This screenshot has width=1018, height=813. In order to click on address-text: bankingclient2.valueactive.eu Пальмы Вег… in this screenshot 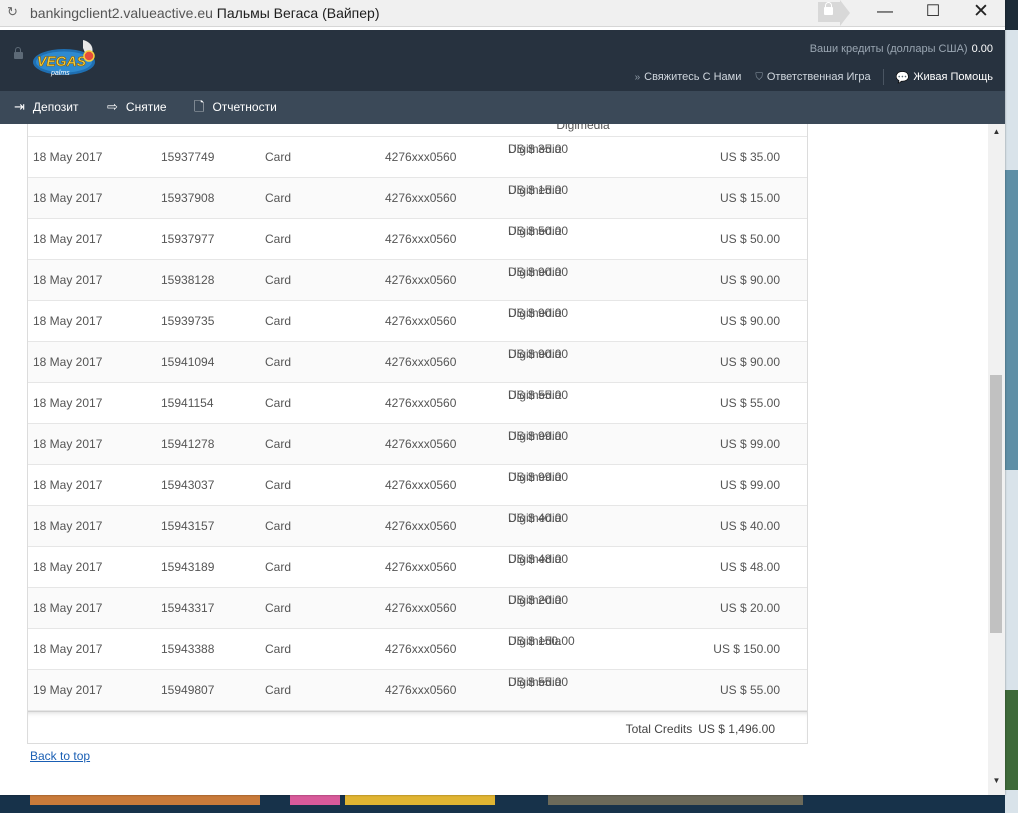, I will do `click(205, 13)`.